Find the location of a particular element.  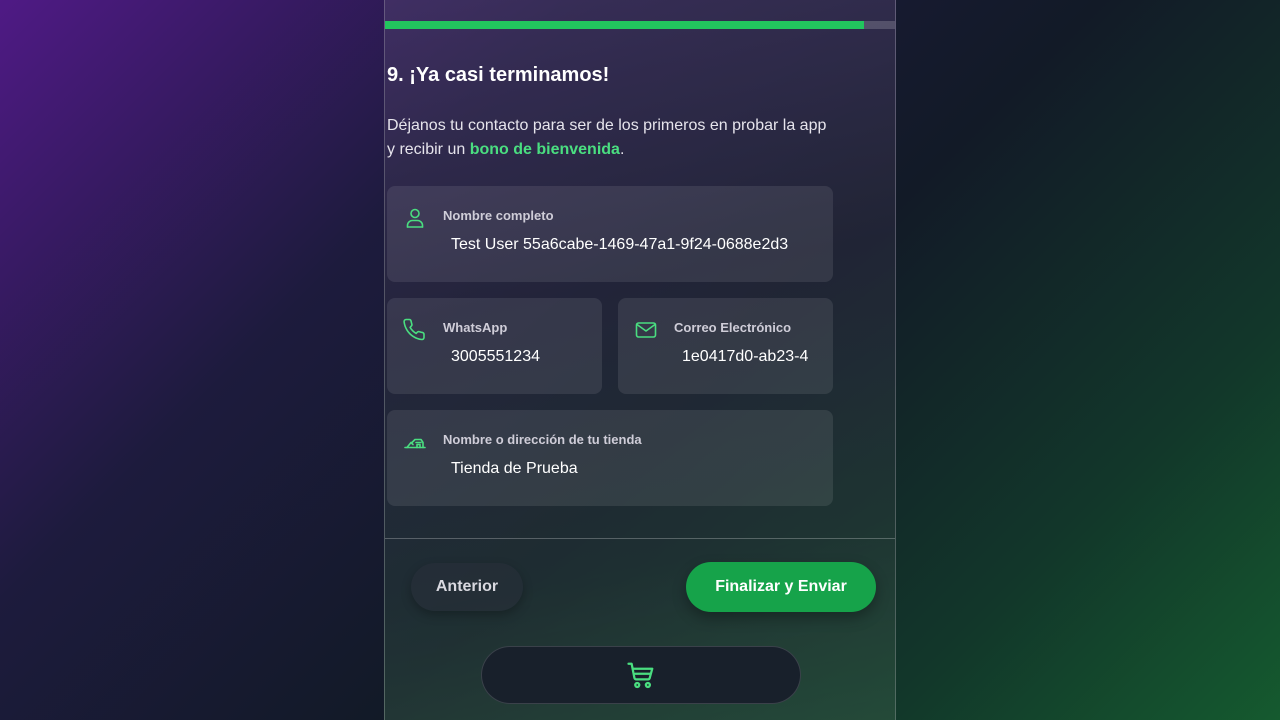

progress-bar is located at coordinates (640, 25).